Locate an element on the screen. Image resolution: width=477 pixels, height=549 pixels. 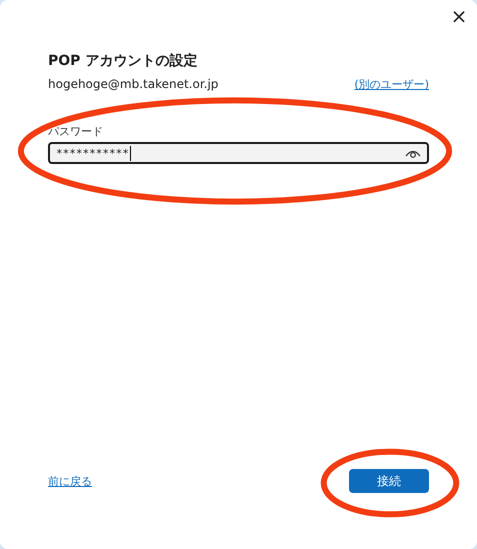
switch-user-link: (別のユーザー) is located at coordinates (391, 84).